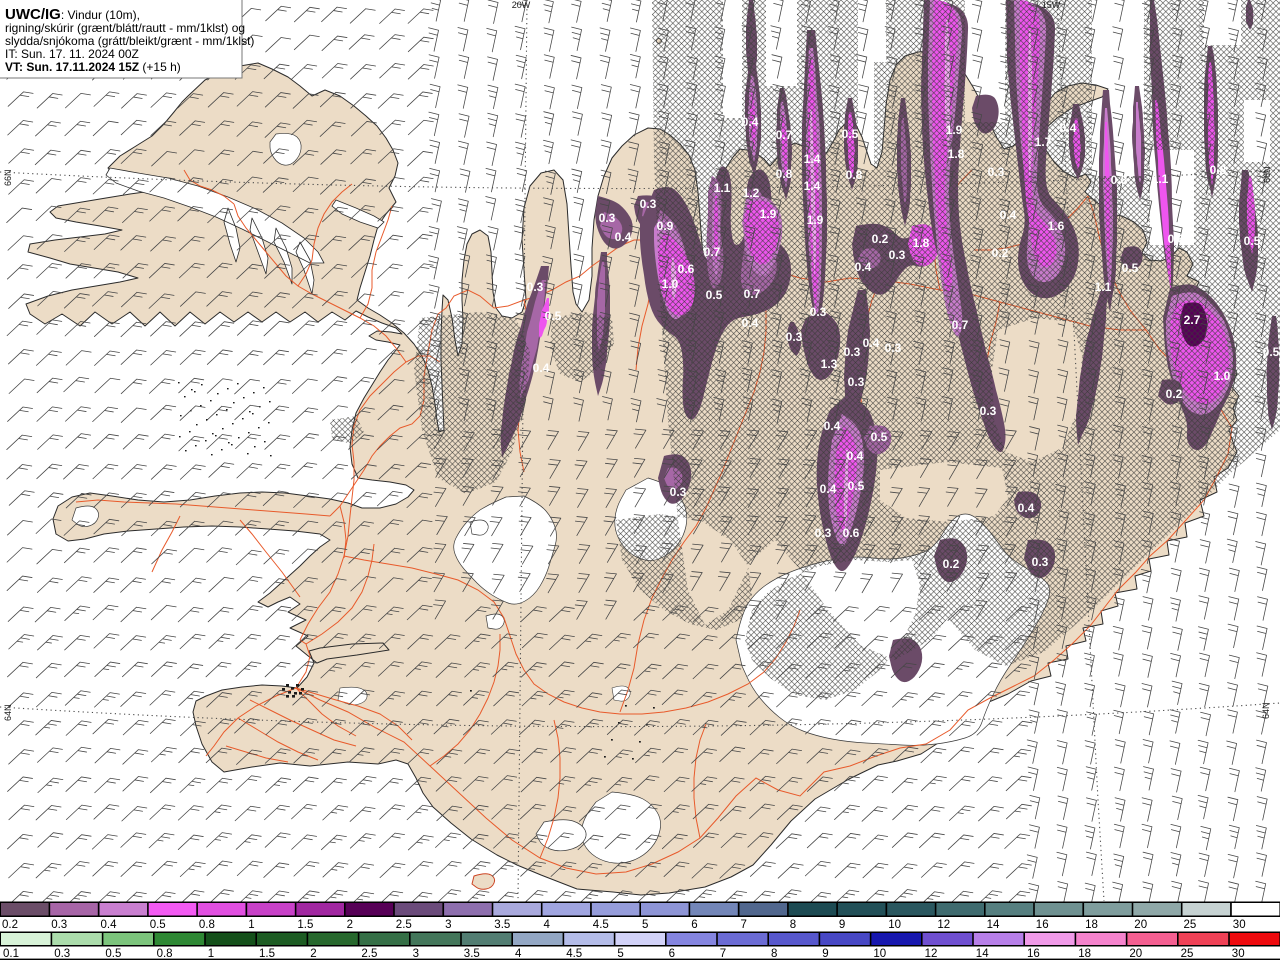 The width and height of the screenshot is (1280, 965). I want to click on svg-text: 3, so click(416, 954).